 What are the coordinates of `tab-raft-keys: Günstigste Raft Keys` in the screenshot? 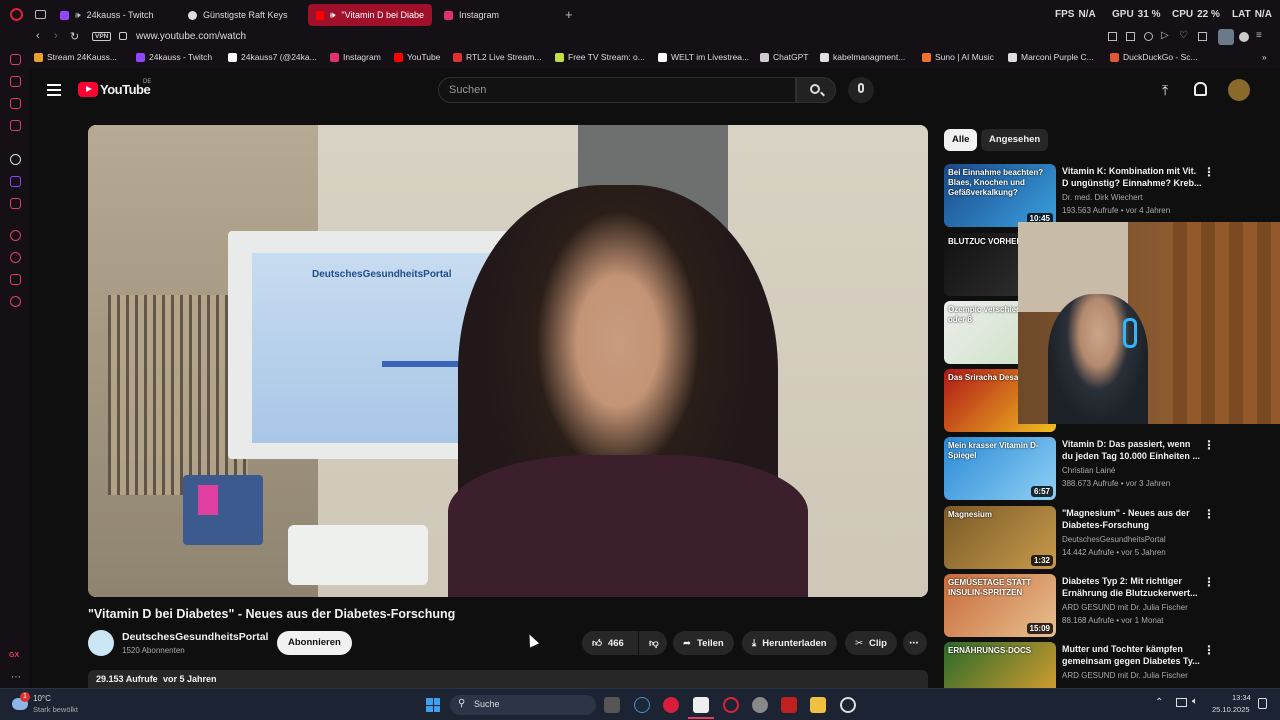 It's located at (242, 15).